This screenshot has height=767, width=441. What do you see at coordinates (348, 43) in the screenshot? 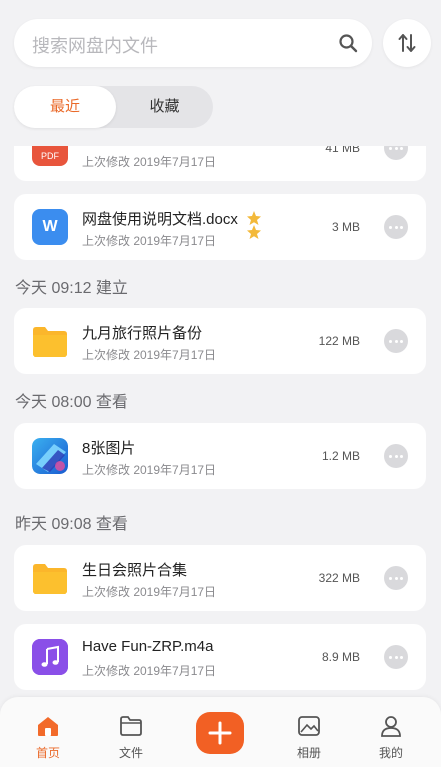
I see `search-icon` at bounding box center [348, 43].